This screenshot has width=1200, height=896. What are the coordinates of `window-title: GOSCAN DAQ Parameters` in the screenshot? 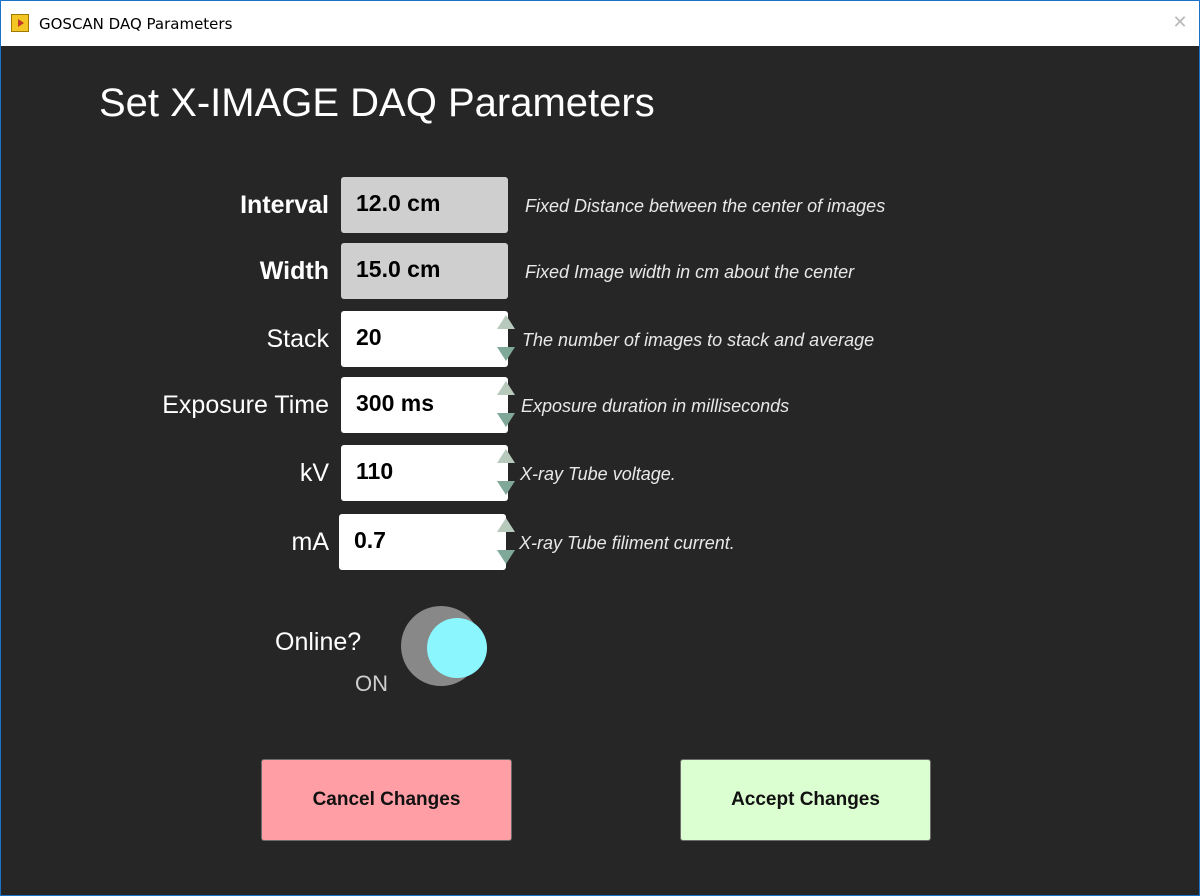 It's located at (136, 24).